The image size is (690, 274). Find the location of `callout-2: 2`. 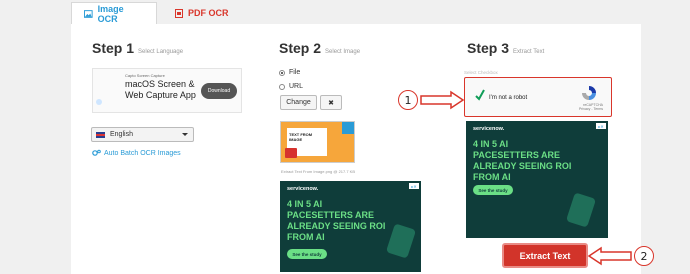

callout-2: 2 is located at coordinates (644, 256).